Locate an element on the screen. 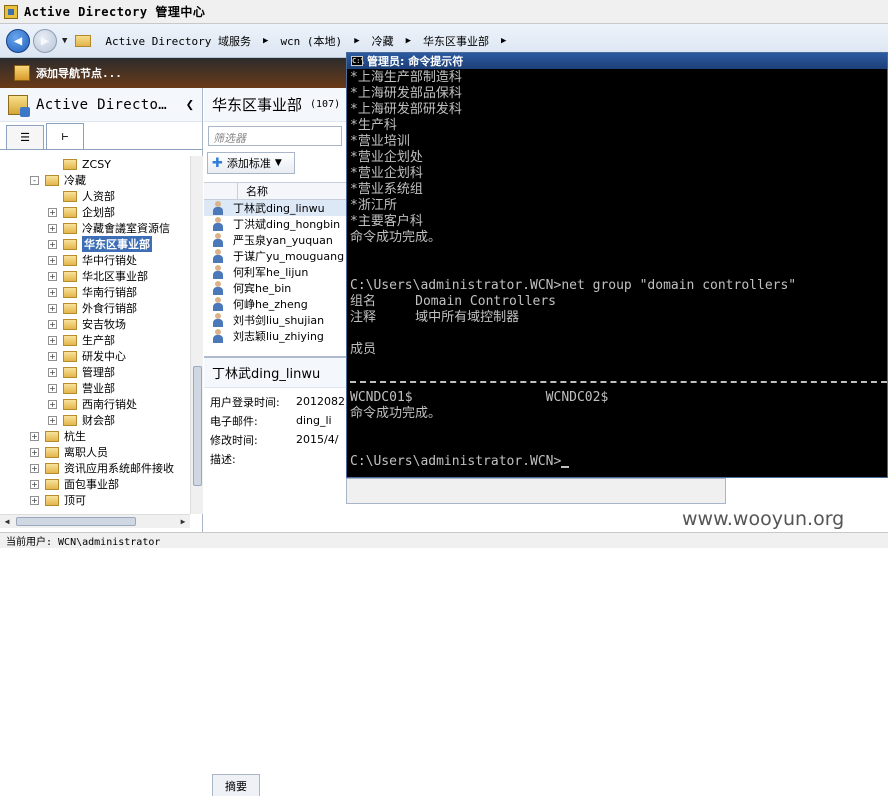 This screenshot has width=888, height=796. back-button: ◀ is located at coordinates (18, 40).